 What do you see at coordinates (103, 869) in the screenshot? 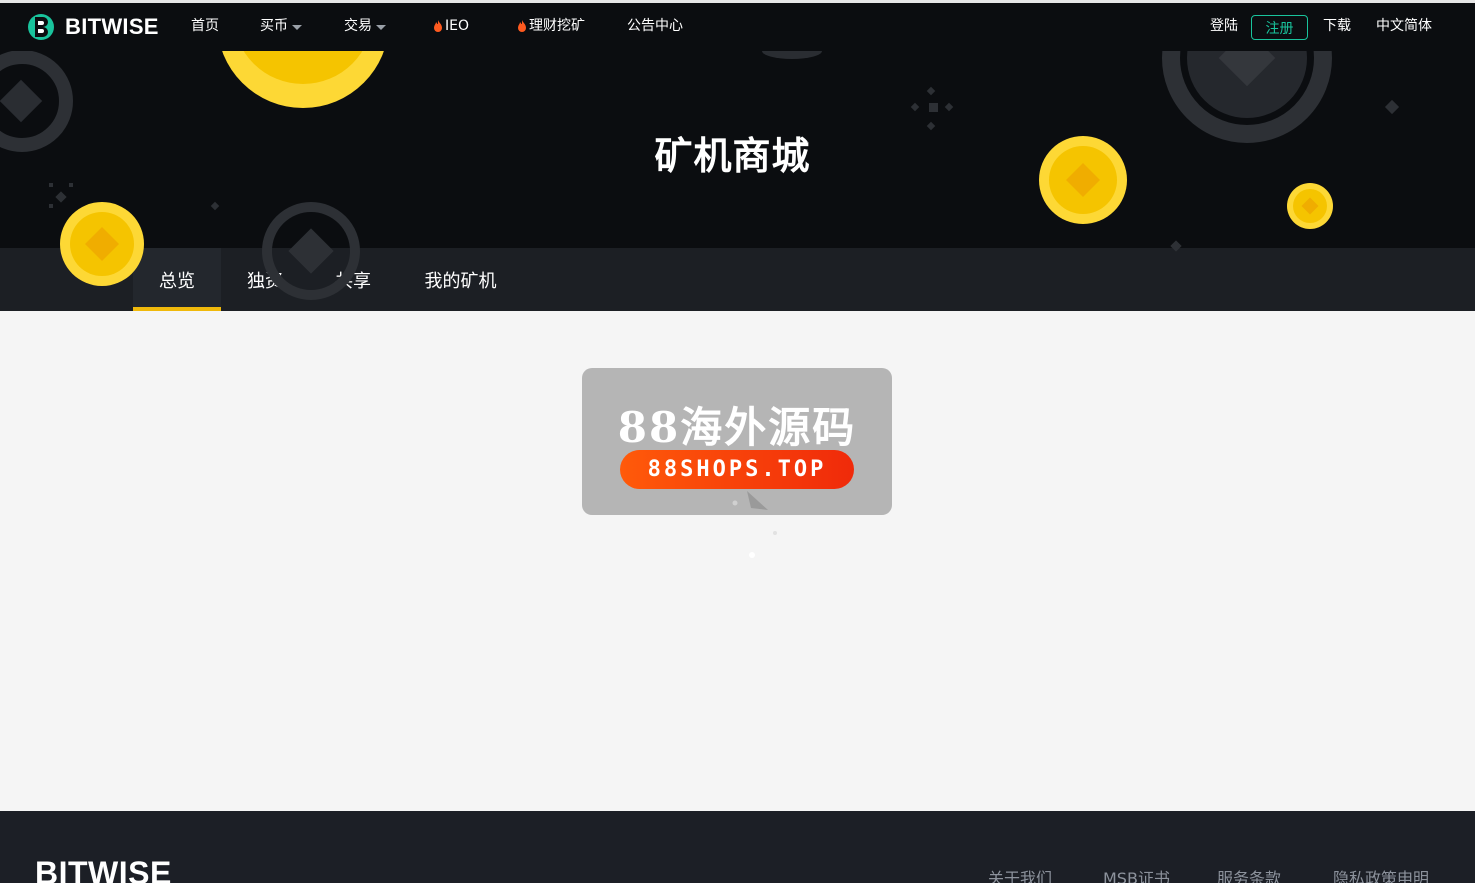
I see `footer-logo: BITWISE` at bounding box center [103, 869].